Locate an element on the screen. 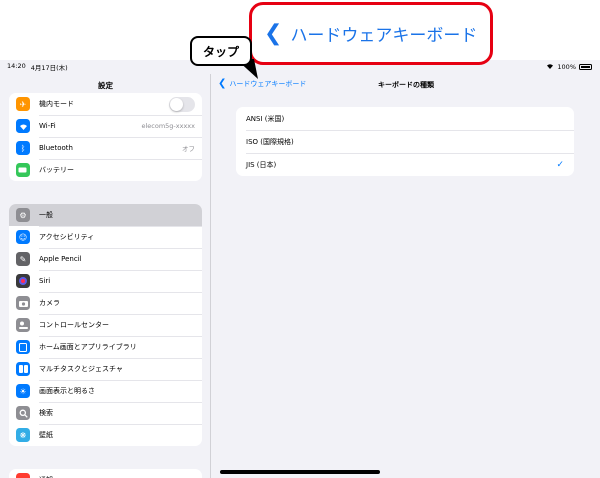 The width and height of the screenshot is (600, 478). sidebar-item-airplane-mode: ✈ 機内モード is located at coordinates (105, 104).